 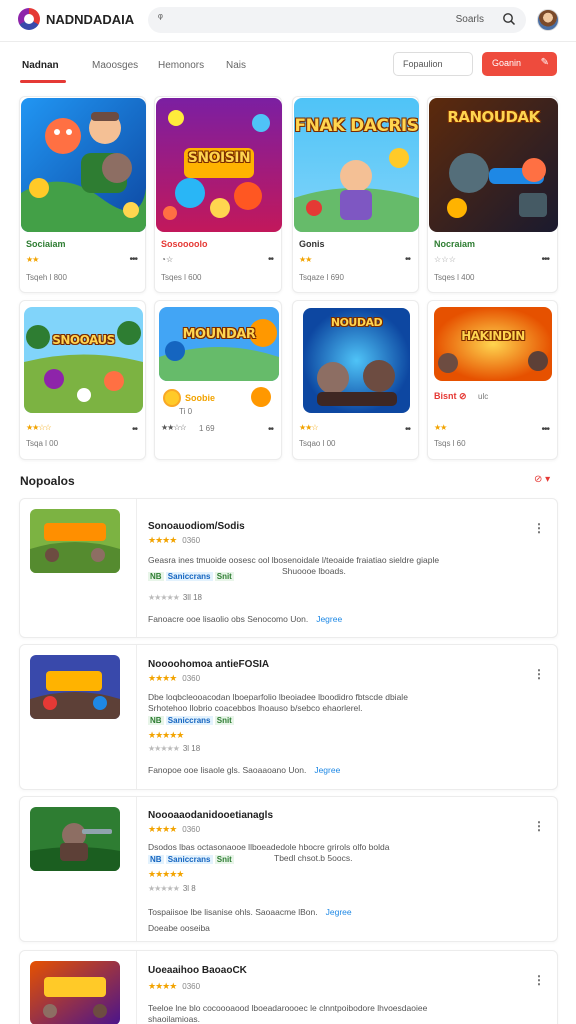 I want to click on game-meta: Tsqes l 600, so click(x=181, y=277).